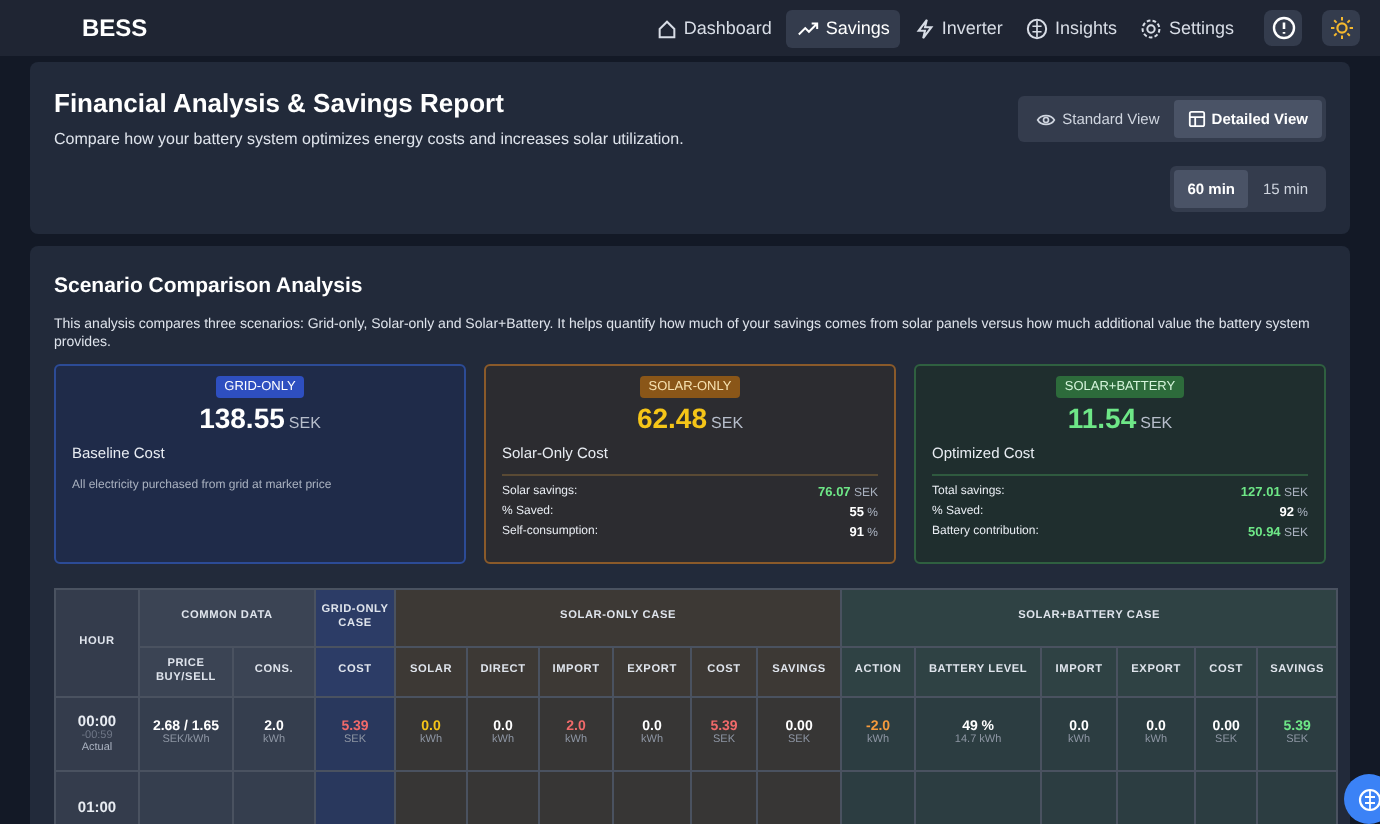 The width and height of the screenshot is (1380, 824). I want to click on cost-value: 62.48, so click(672, 417).